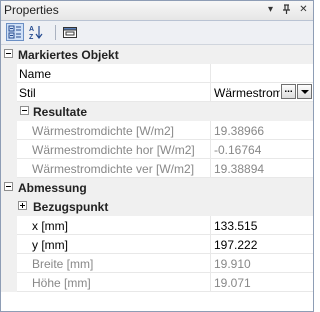  What do you see at coordinates (50, 245) in the screenshot?
I see `property-label: y [mm]` at bounding box center [50, 245].